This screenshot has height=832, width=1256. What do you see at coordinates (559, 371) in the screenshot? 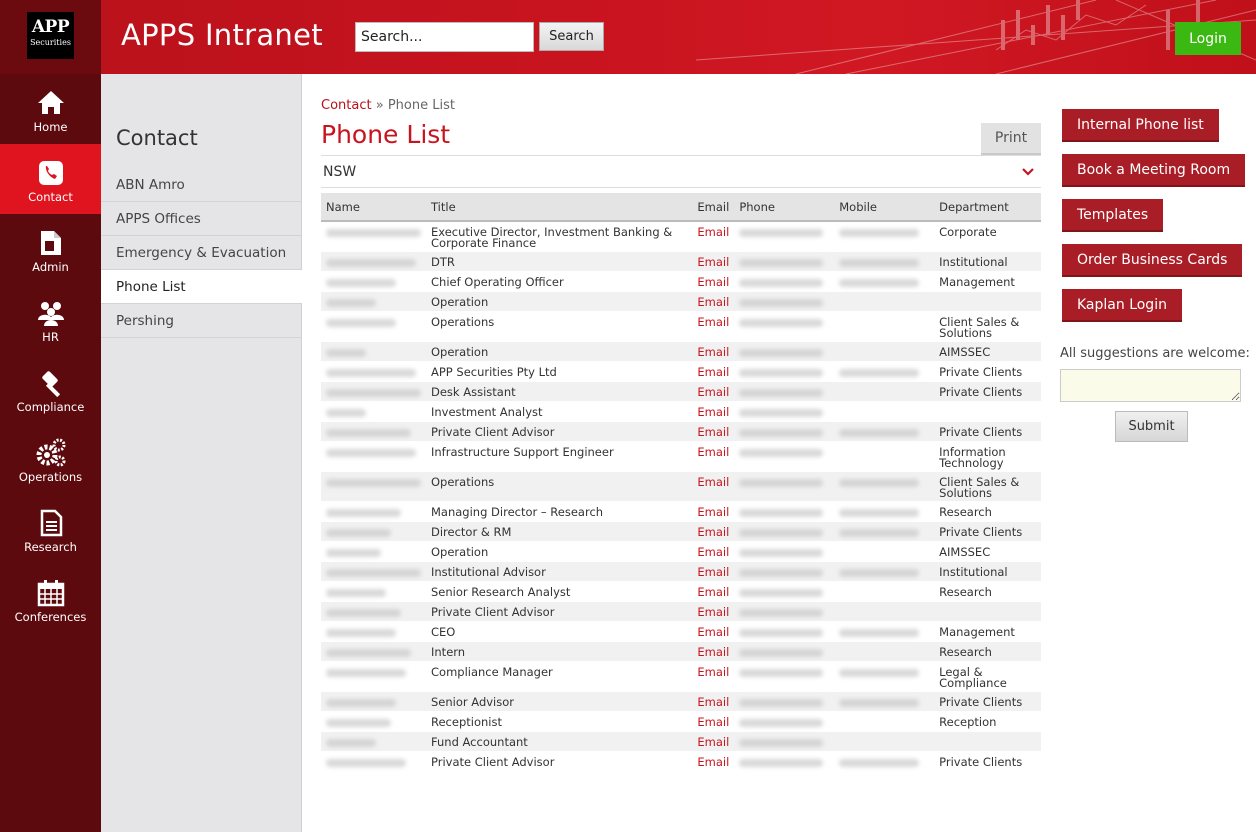
I see `title-cell: APP Securities Pty Ltd` at bounding box center [559, 371].